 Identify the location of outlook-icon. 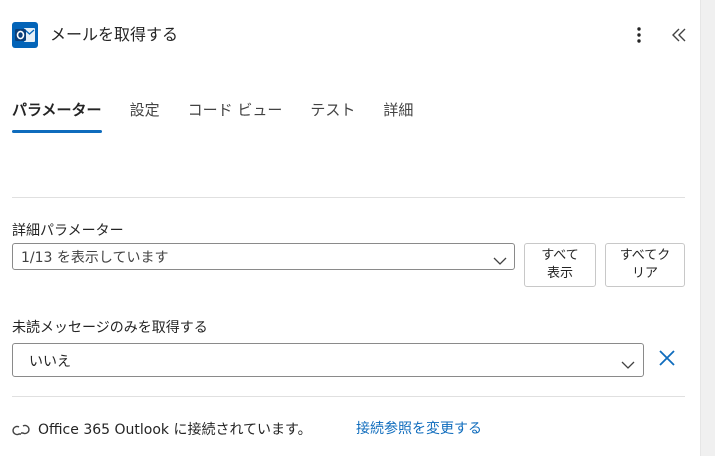
(25, 35).